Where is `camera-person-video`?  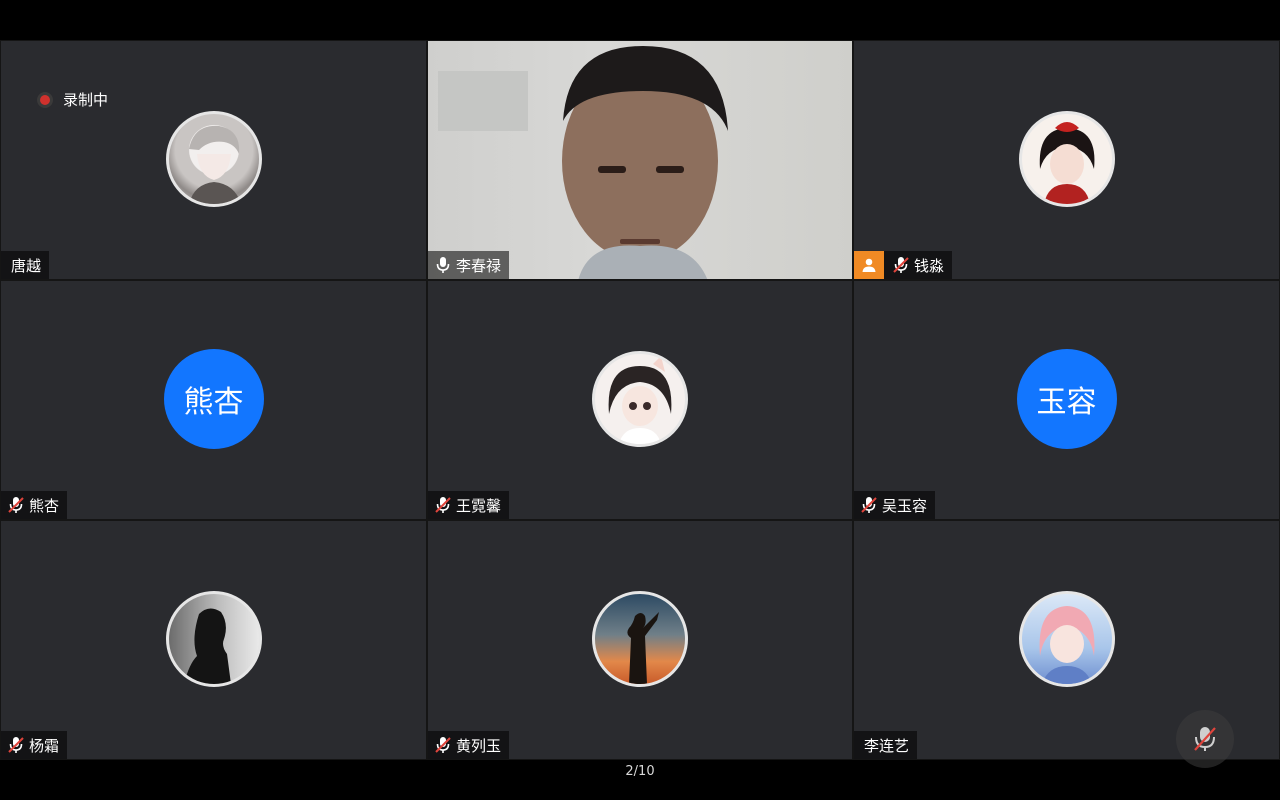
camera-person-video is located at coordinates (583, 162).